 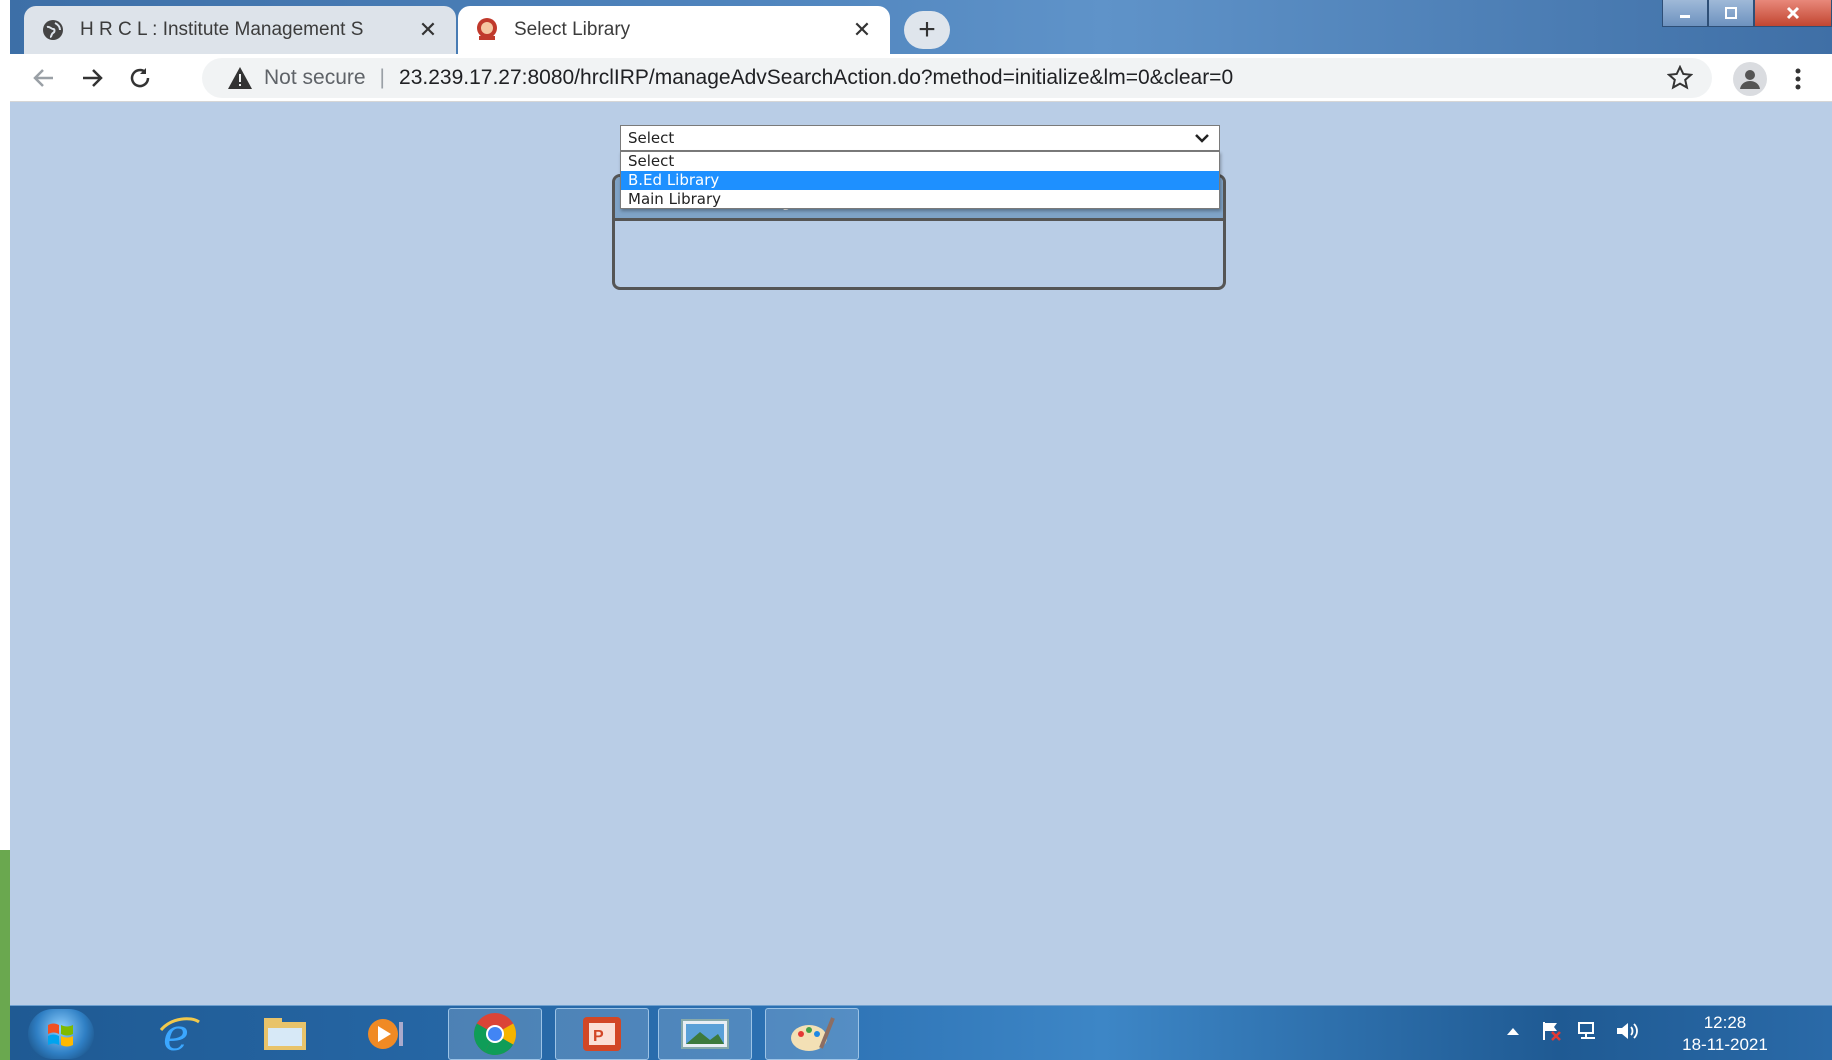 I want to click on back-button, so click(x=44, y=78).